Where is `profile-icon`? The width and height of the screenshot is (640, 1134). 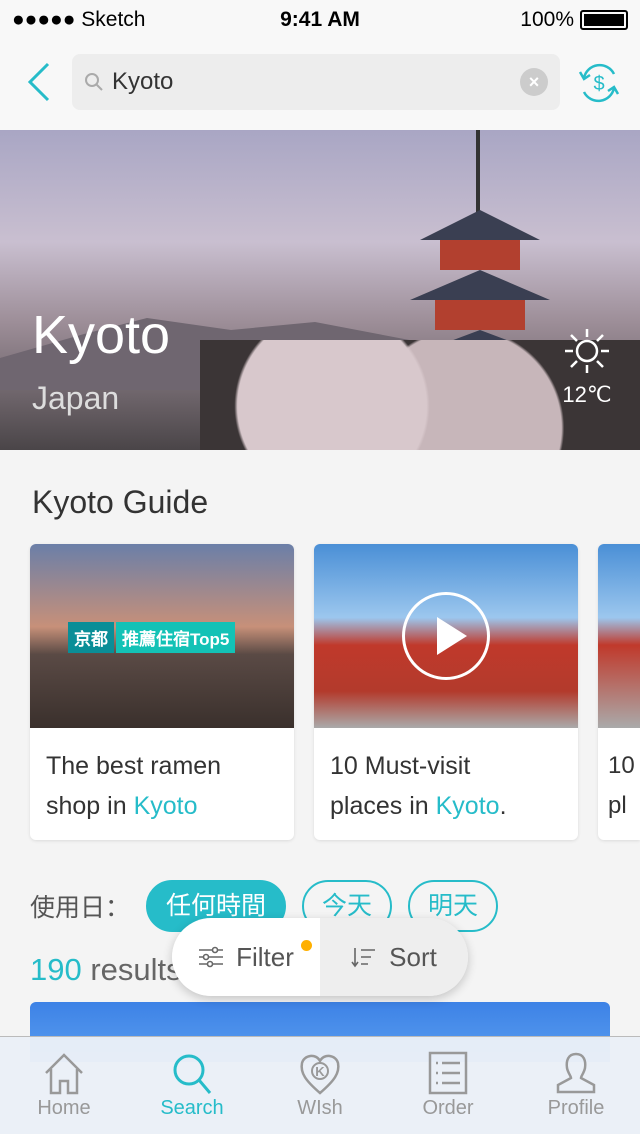
profile-icon is located at coordinates (576, 1073).